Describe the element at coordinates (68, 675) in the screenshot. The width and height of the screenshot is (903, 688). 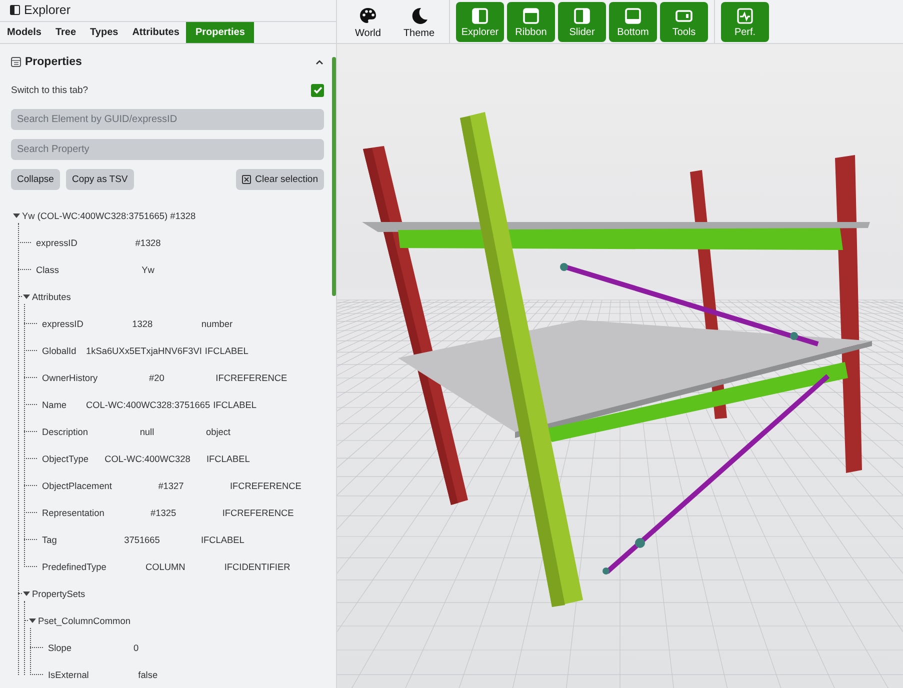
I see `property-name: IsExternal` at that location.